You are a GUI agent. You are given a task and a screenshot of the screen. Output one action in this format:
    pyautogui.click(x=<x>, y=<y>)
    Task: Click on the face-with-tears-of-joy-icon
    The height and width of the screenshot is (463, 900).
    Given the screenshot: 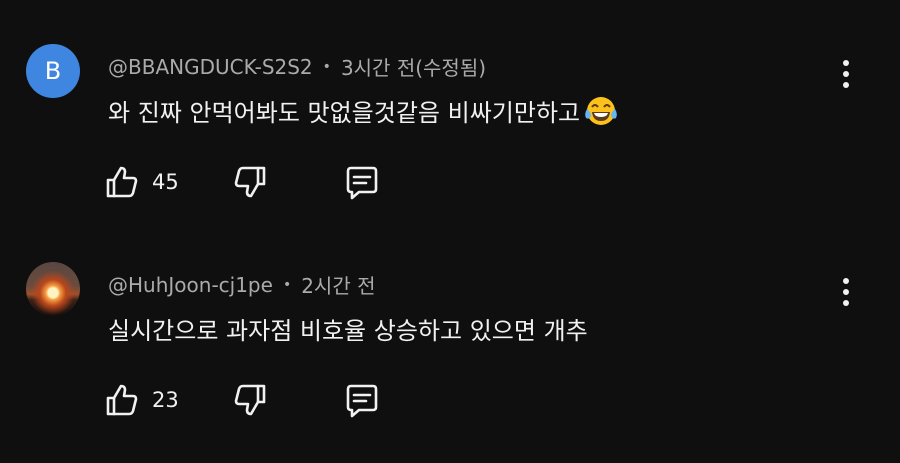 What is the action you would take?
    pyautogui.click(x=601, y=111)
    